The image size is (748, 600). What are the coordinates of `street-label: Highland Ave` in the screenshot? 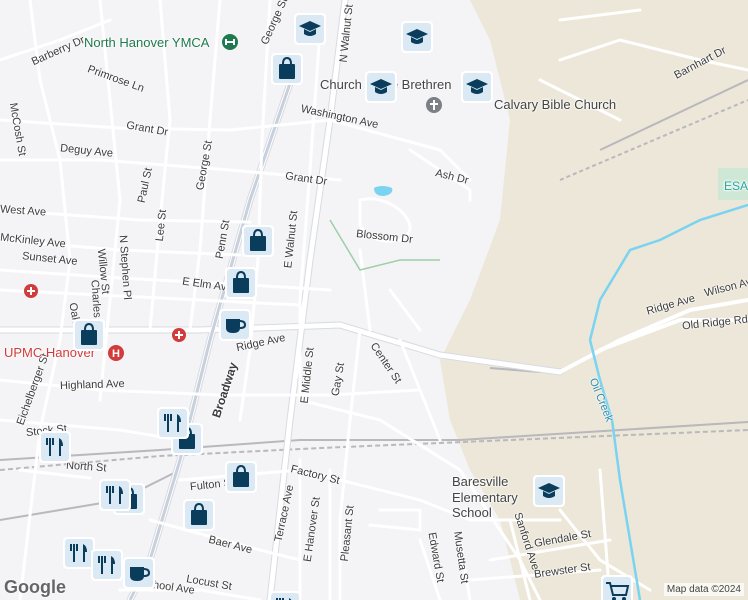 It's located at (92, 385).